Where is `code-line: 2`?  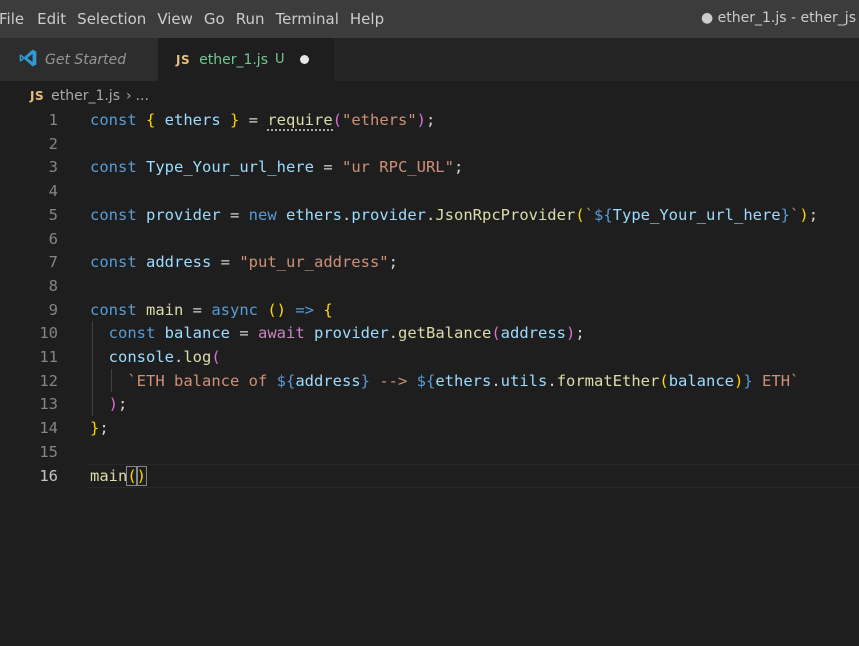
code-line: 2 is located at coordinates (429, 144).